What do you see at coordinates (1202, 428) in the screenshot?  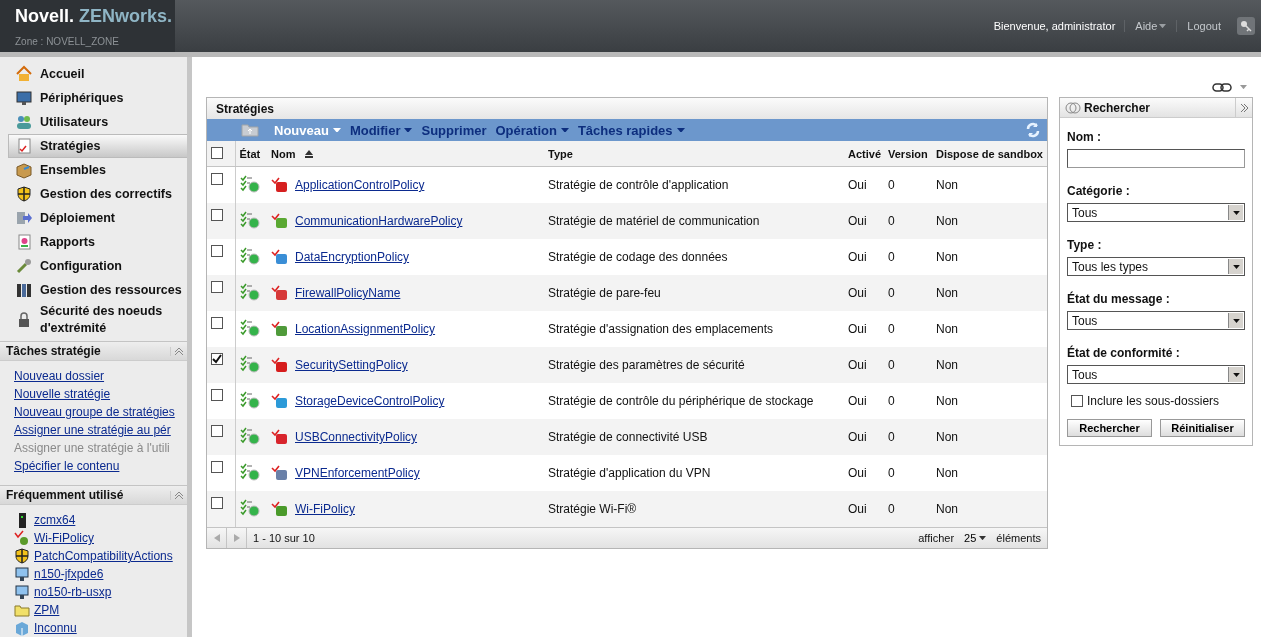 I see `search-form-button: Réinitialiser` at bounding box center [1202, 428].